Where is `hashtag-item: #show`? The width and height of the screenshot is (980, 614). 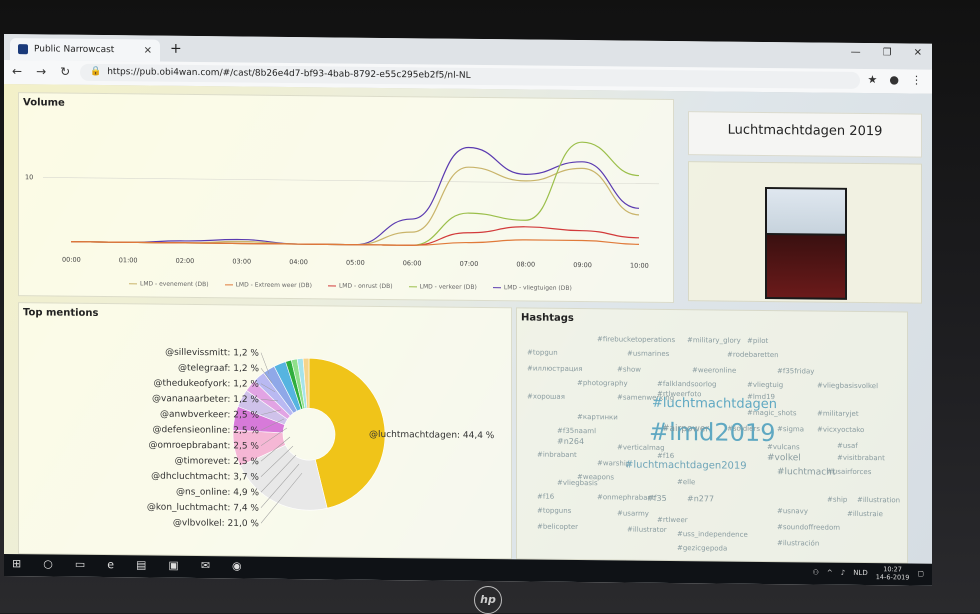
hashtag-item: #show is located at coordinates (629, 369).